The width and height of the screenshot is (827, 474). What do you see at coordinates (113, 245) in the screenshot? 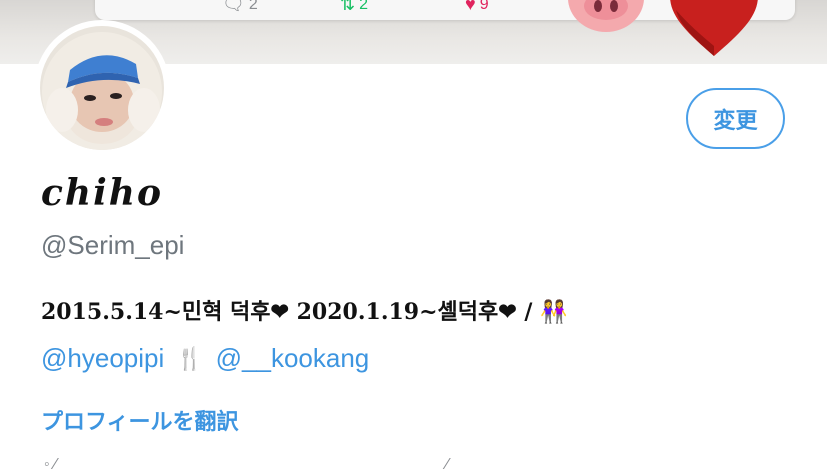
I see `user-handle: @Serim_epi` at bounding box center [113, 245].